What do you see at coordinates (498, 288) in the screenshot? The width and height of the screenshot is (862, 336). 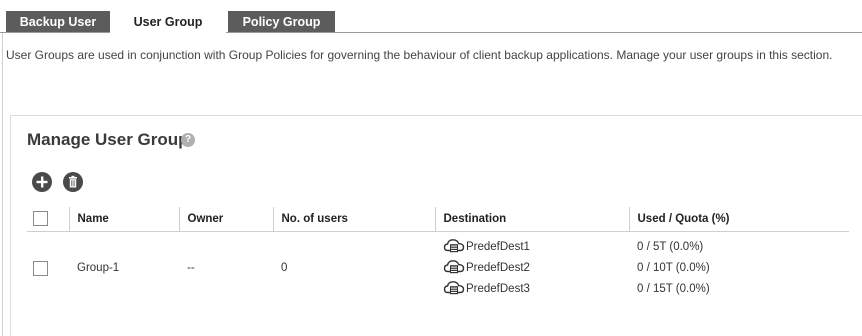 I see `destination-label: PredefDest3` at bounding box center [498, 288].